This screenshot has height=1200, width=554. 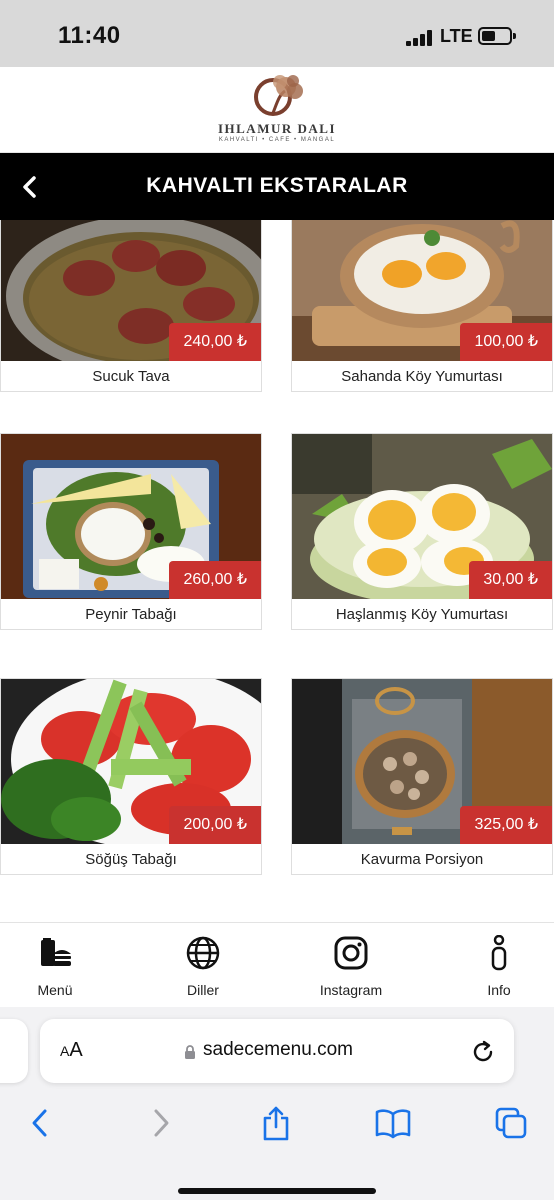 I want to click on bookmarks-button, so click(x=393, y=1123).